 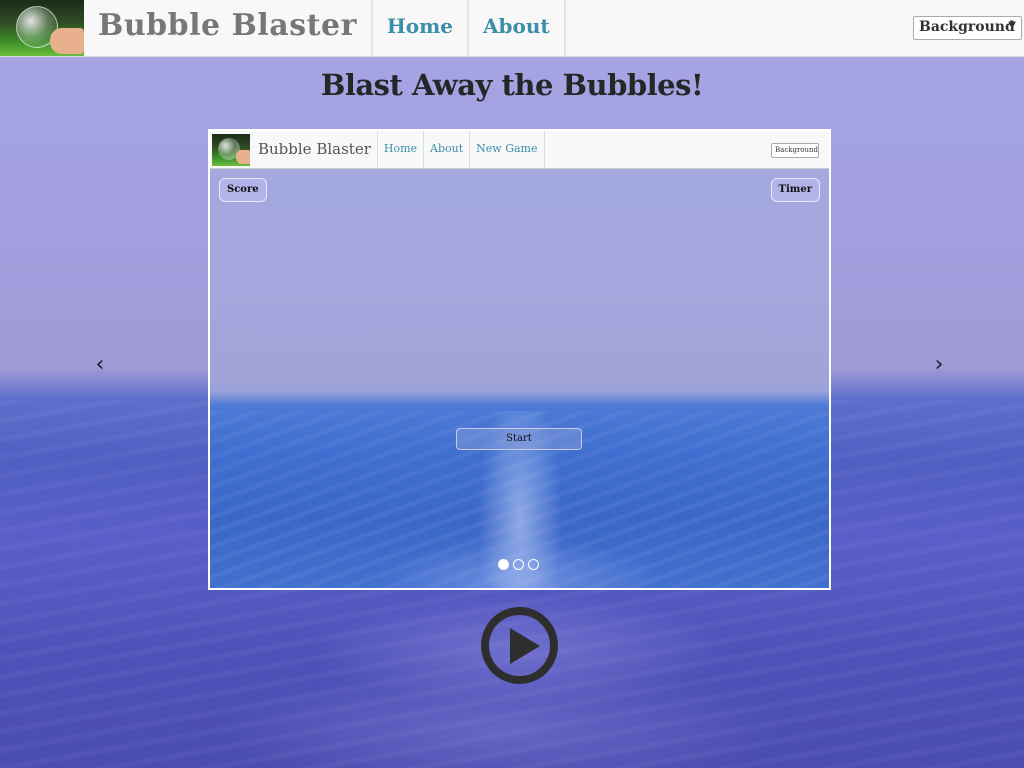 I want to click on brand-title: Bubble Blaster, so click(x=227, y=28).